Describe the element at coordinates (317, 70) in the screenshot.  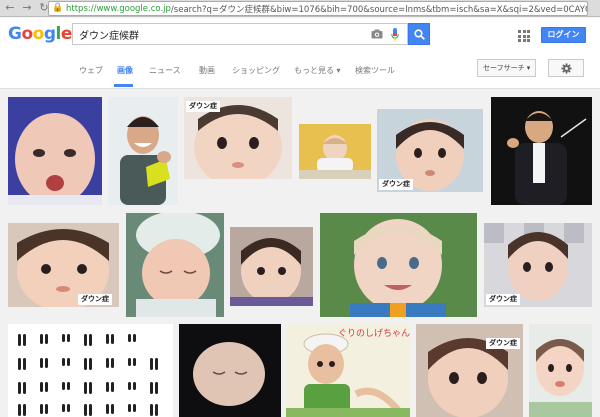
I see `tab-more: もっと見る ▾` at that location.